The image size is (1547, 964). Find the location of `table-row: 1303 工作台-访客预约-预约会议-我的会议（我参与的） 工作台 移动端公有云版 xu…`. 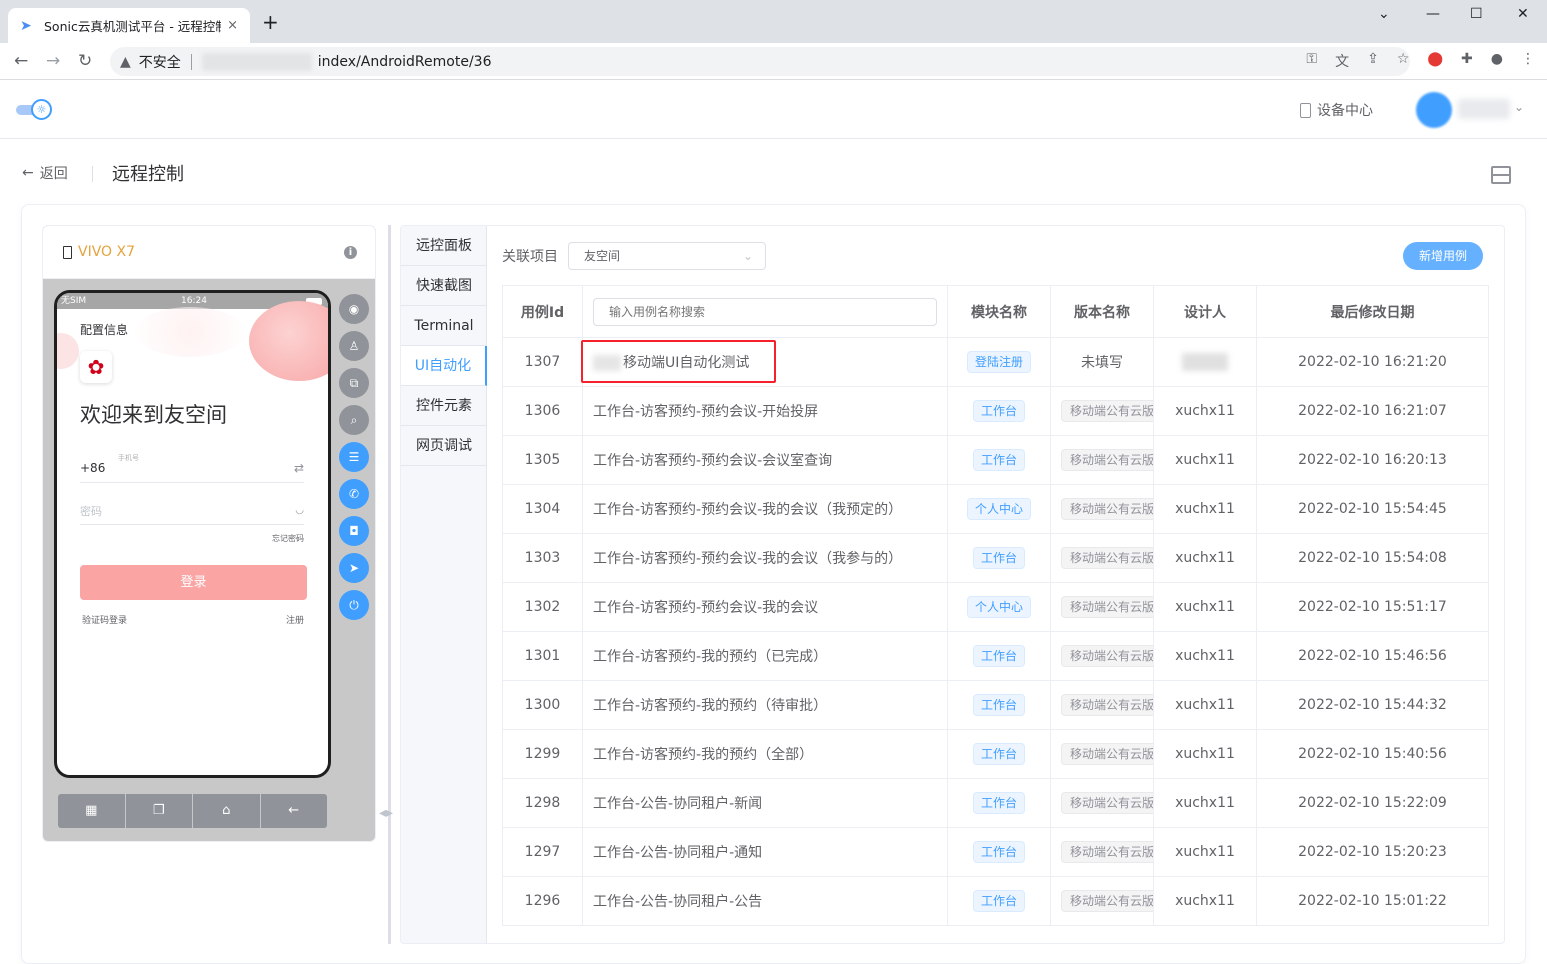

table-row: 1303 工作台-访客预约-预约会议-我的会议（我参与的） 工作台 移动端公有云版 xu… is located at coordinates (995, 558).